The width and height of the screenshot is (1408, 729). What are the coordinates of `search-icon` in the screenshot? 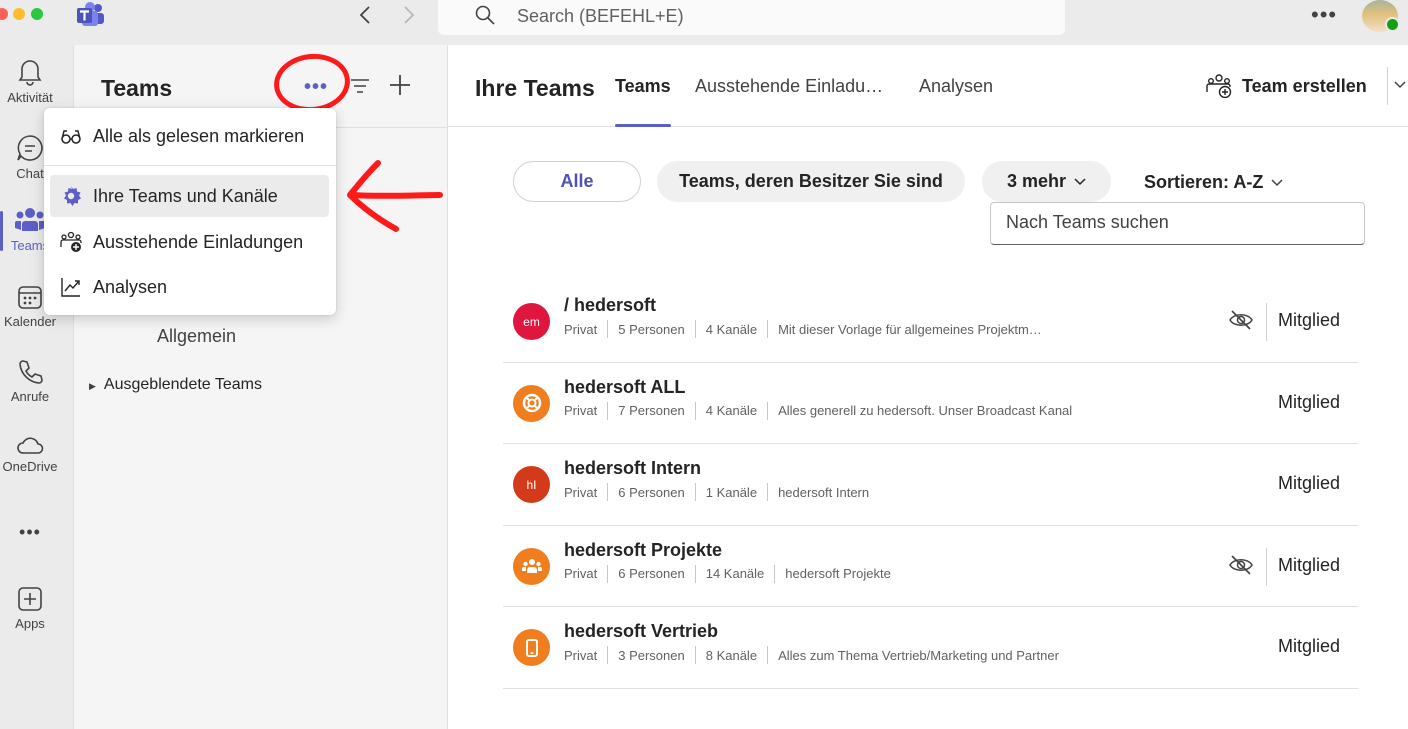 It's located at (485, 15).